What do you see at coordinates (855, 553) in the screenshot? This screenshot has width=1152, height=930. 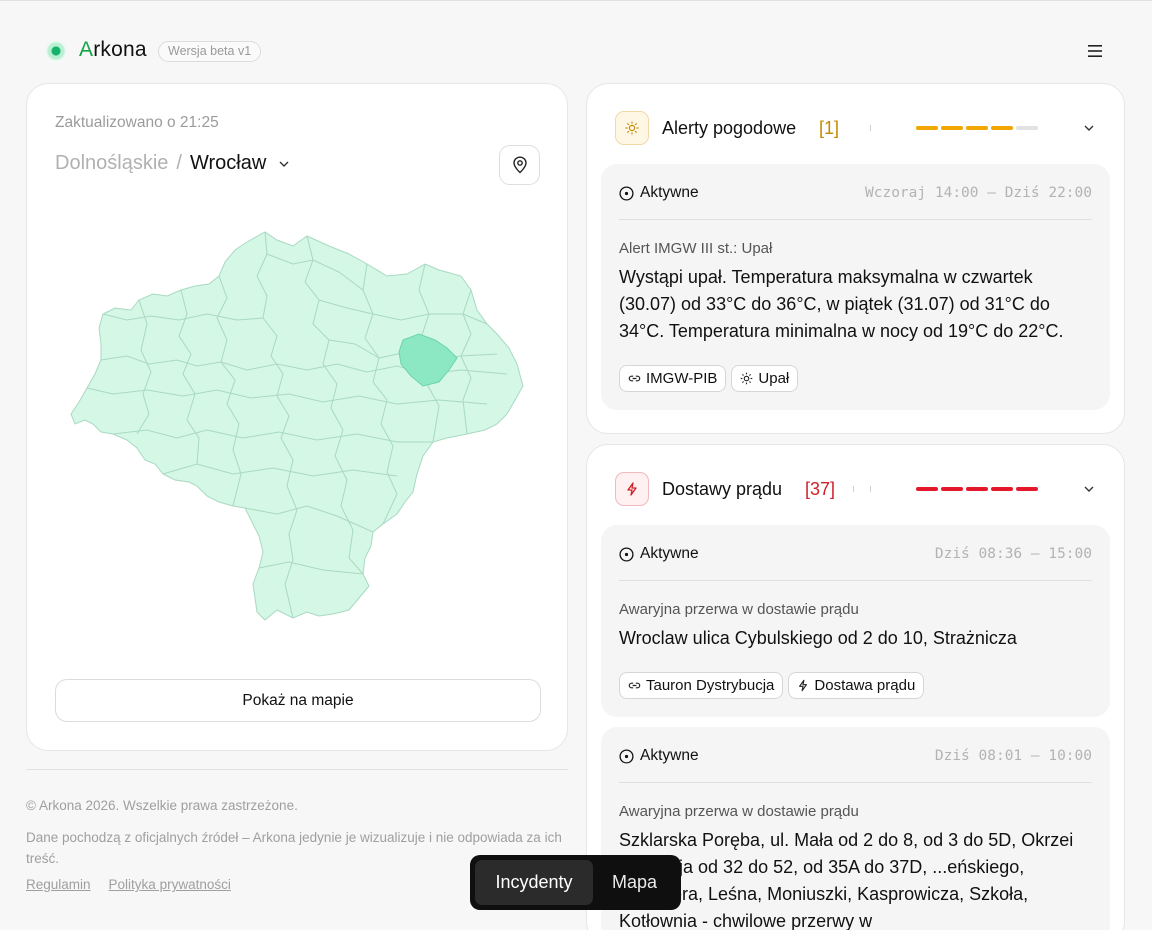 I see `incident-meta: Aktywne Dziś 08:36 – 15:00` at bounding box center [855, 553].